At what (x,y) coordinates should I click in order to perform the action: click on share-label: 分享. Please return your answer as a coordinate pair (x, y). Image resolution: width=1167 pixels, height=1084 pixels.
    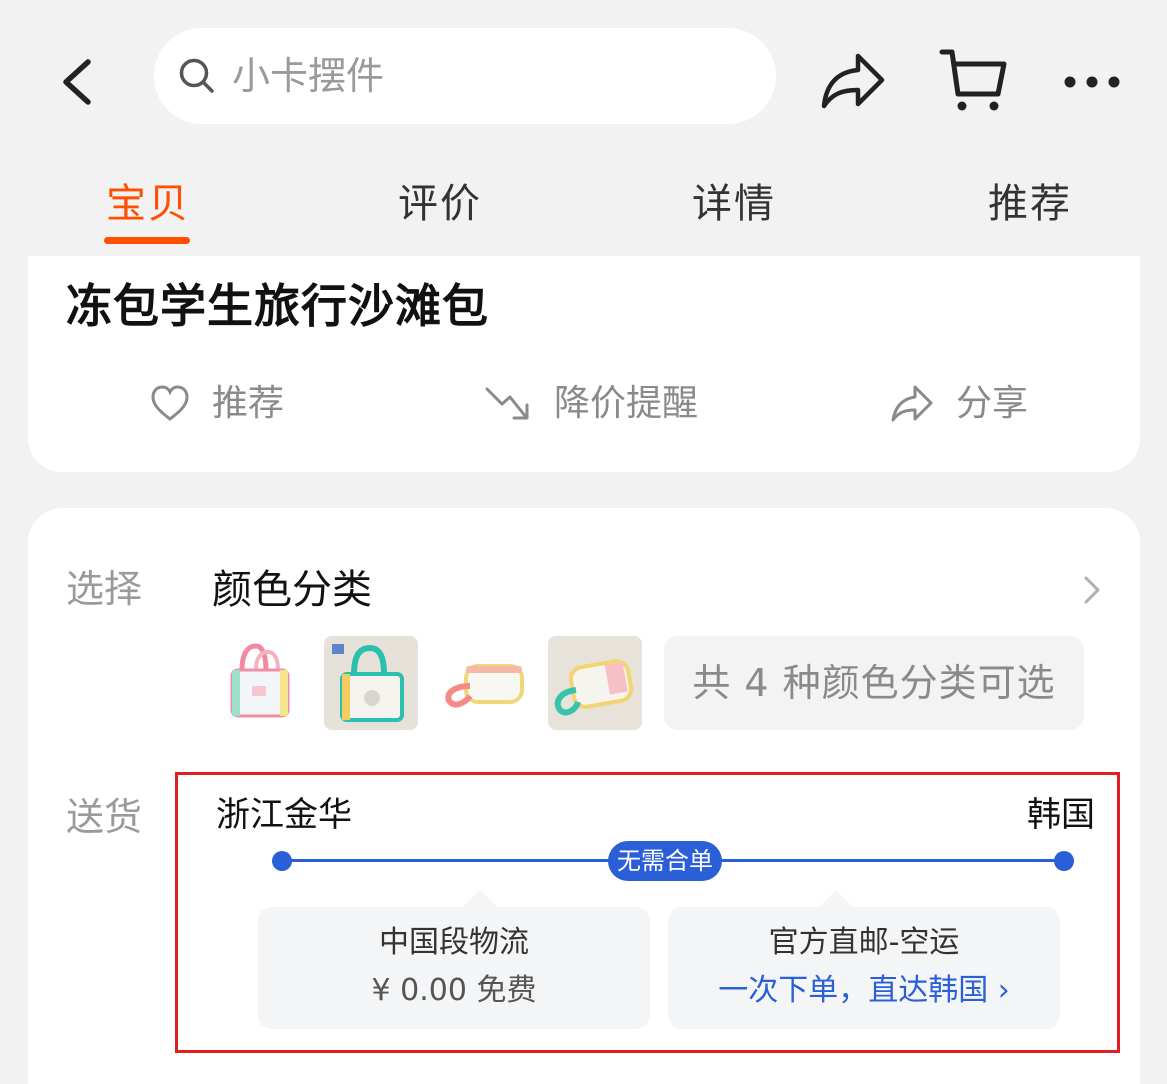
    Looking at the image, I should click on (992, 403).